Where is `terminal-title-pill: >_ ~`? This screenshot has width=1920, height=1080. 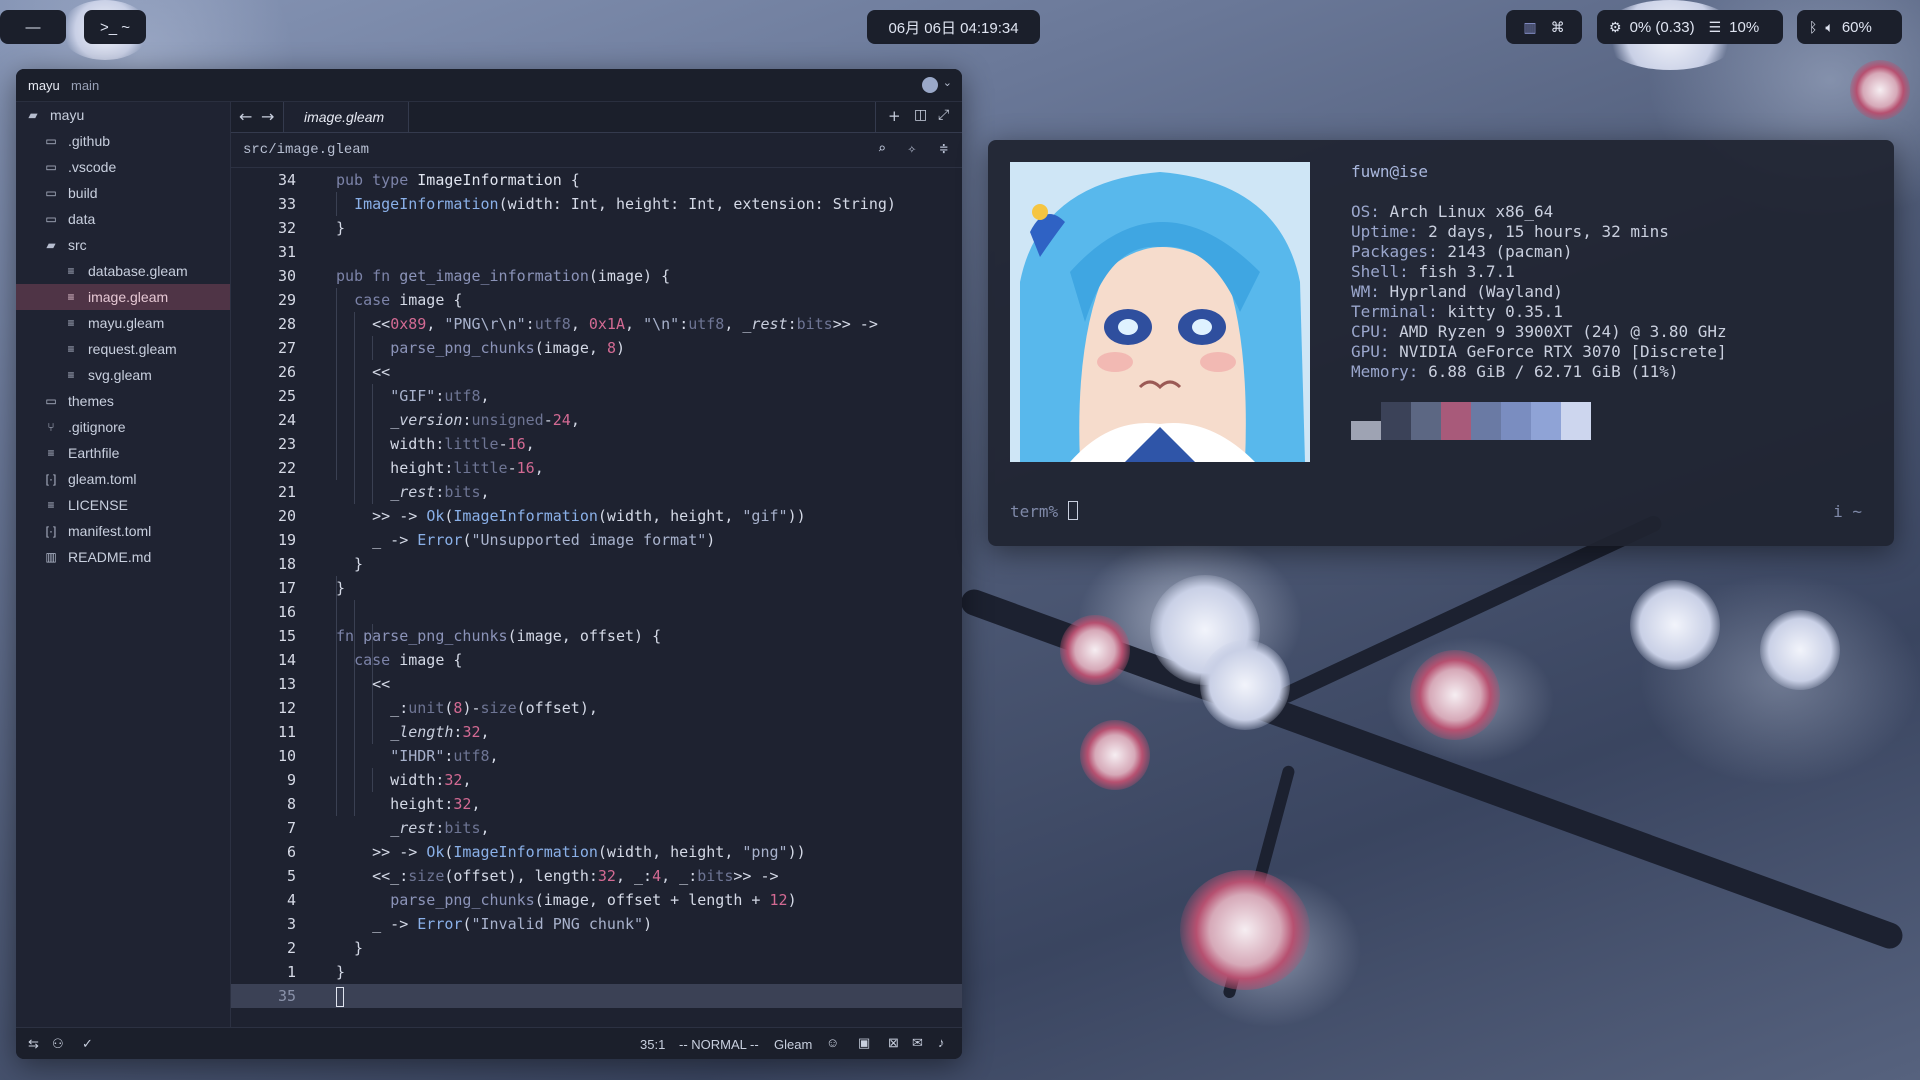
terminal-title-pill: >_ ~ is located at coordinates (115, 27).